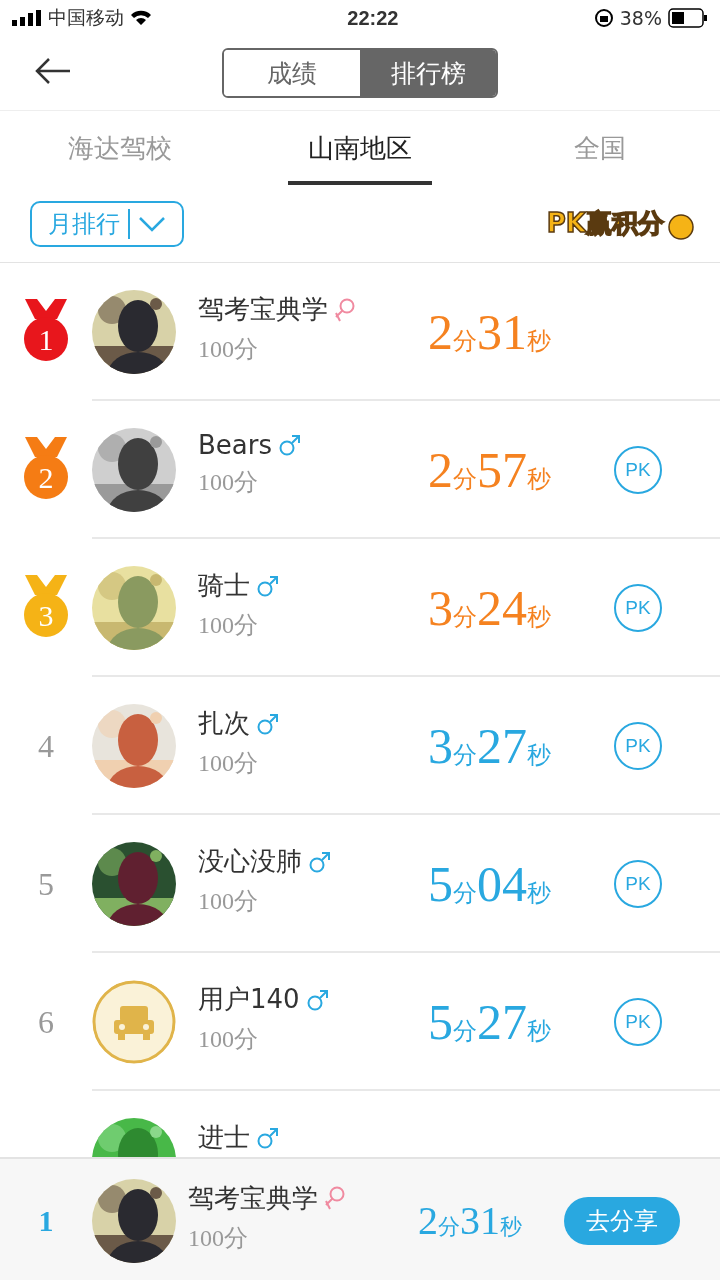 Image resolution: width=720 pixels, height=1280 pixels. I want to click on user-name: 扎次, so click(224, 723).